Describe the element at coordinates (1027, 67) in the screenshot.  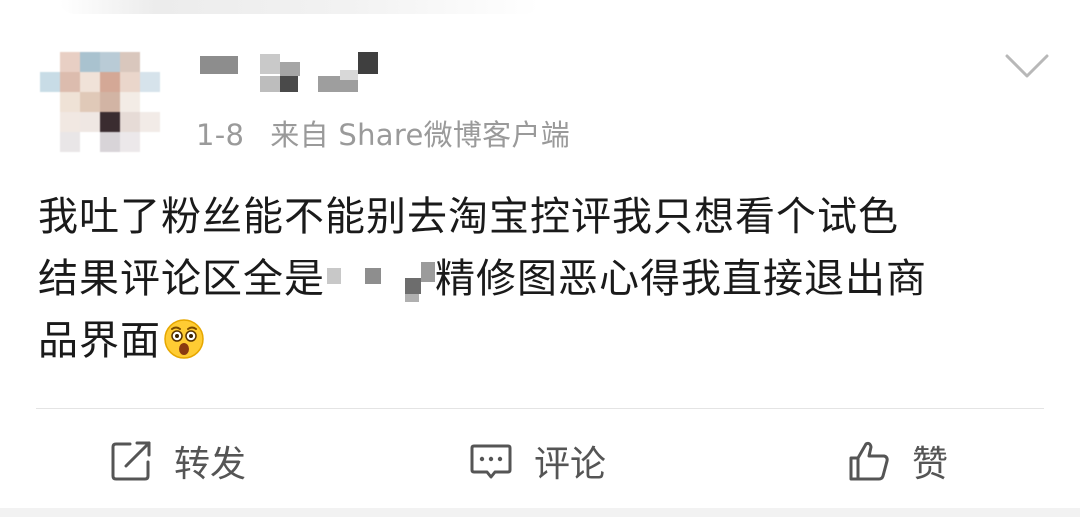
I see `chevron-down-icon` at that location.